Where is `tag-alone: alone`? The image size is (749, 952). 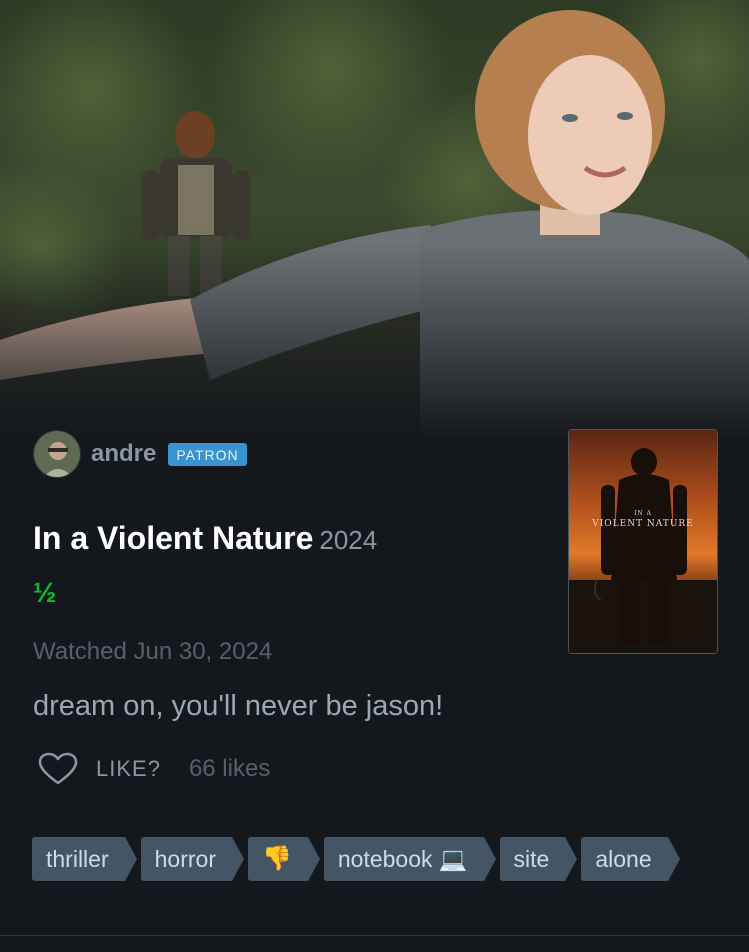
tag-alone: alone is located at coordinates (630, 859).